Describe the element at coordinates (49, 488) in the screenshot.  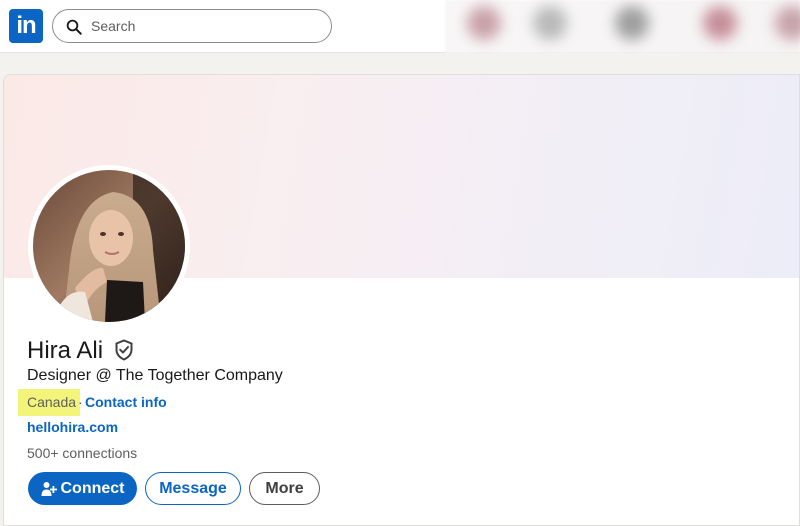
I see `add-person-icon` at that location.